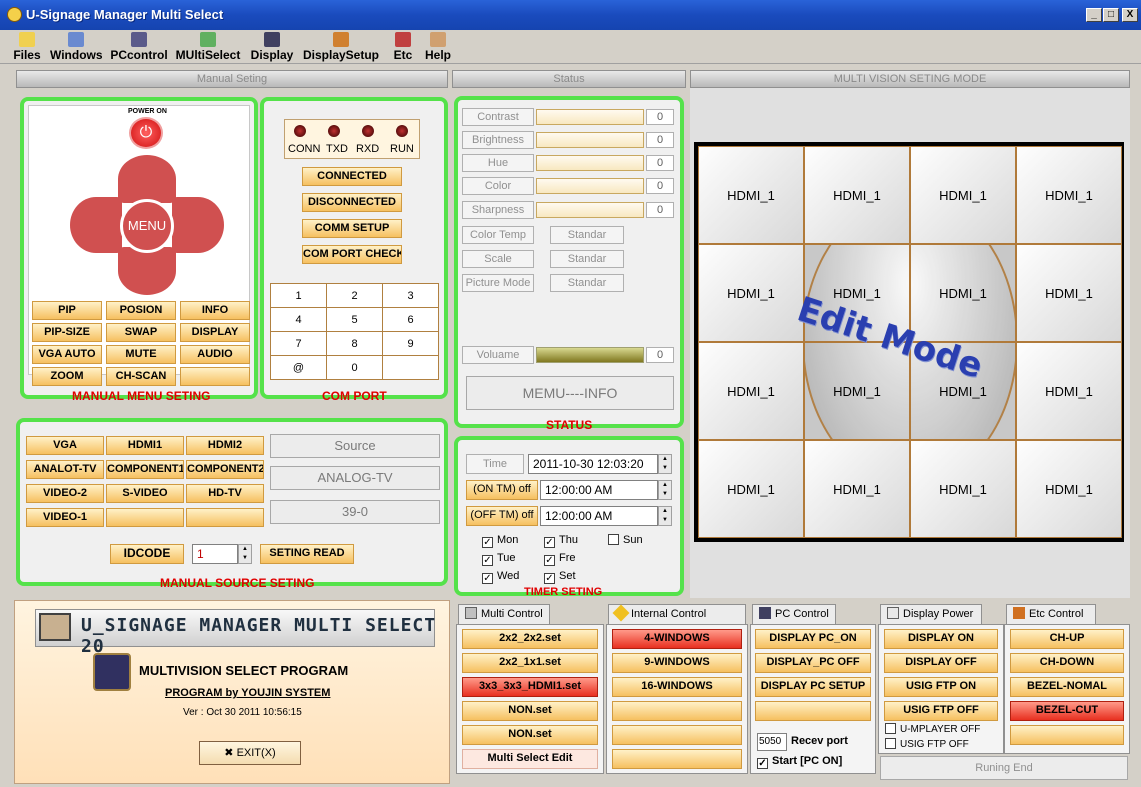  Describe the element at coordinates (67, 332) in the screenshot. I see `pip-size-button: PIP-SIZE` at that location.